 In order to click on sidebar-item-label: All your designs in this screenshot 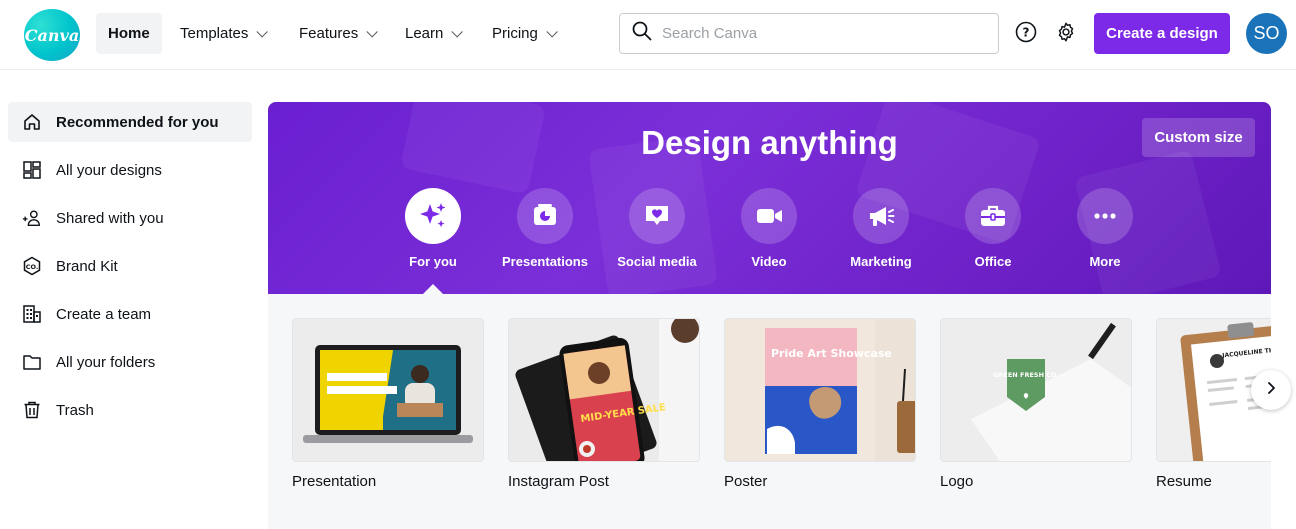, I will do `click(109, 170)`.